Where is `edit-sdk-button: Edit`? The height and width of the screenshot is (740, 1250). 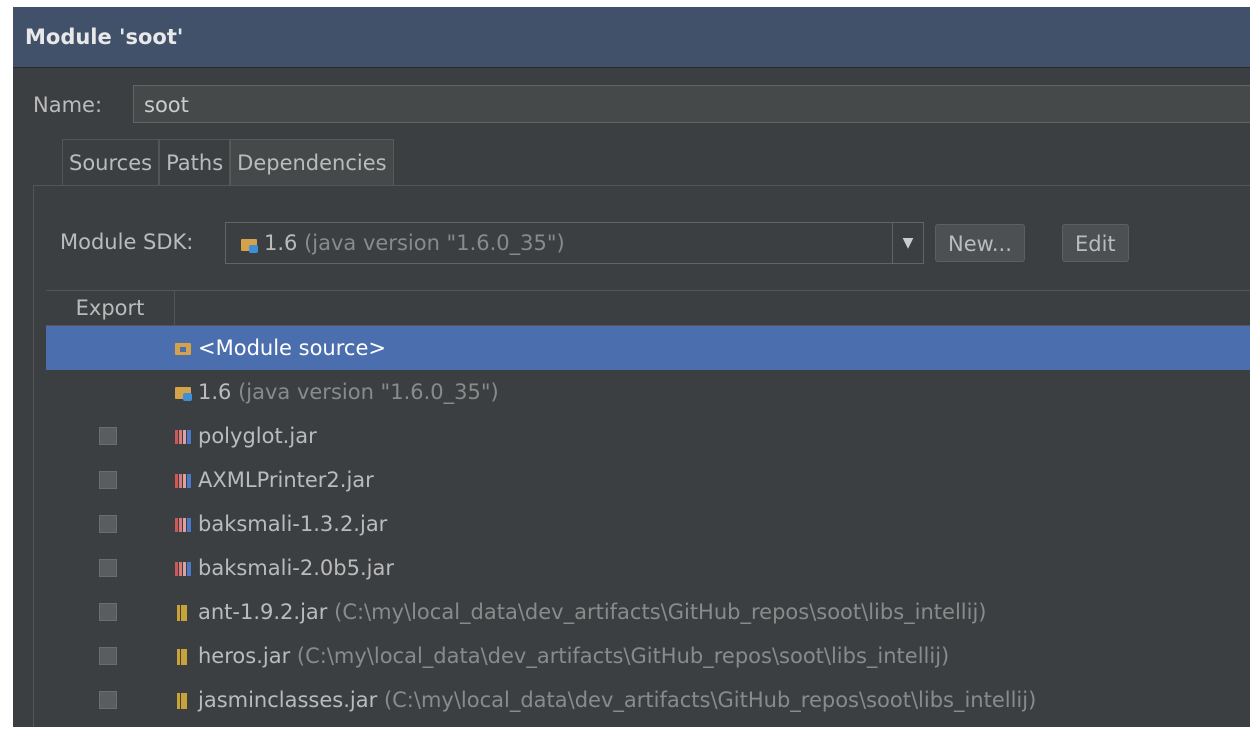 edit-sdk-button: Edit is located at coordinates (1095, 243).